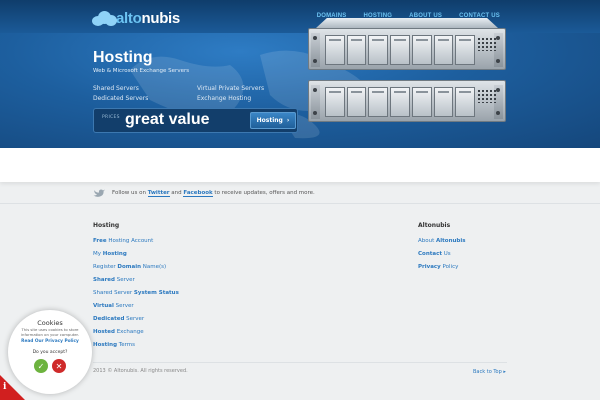  I want to click on hero-title: Hosting, so click(123, 57).